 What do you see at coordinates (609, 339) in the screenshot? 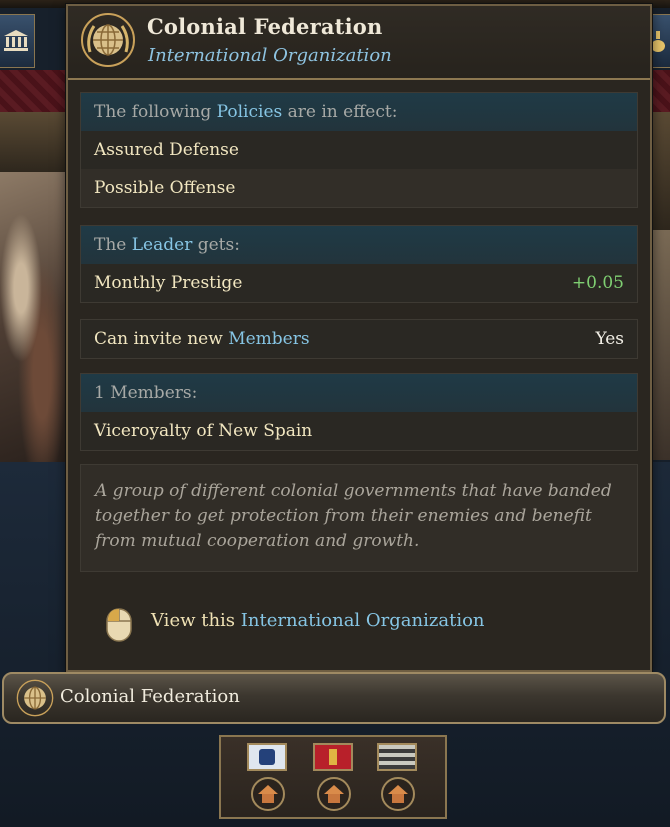
I see `invite-value: Yes` at bounding box center [609, 339].